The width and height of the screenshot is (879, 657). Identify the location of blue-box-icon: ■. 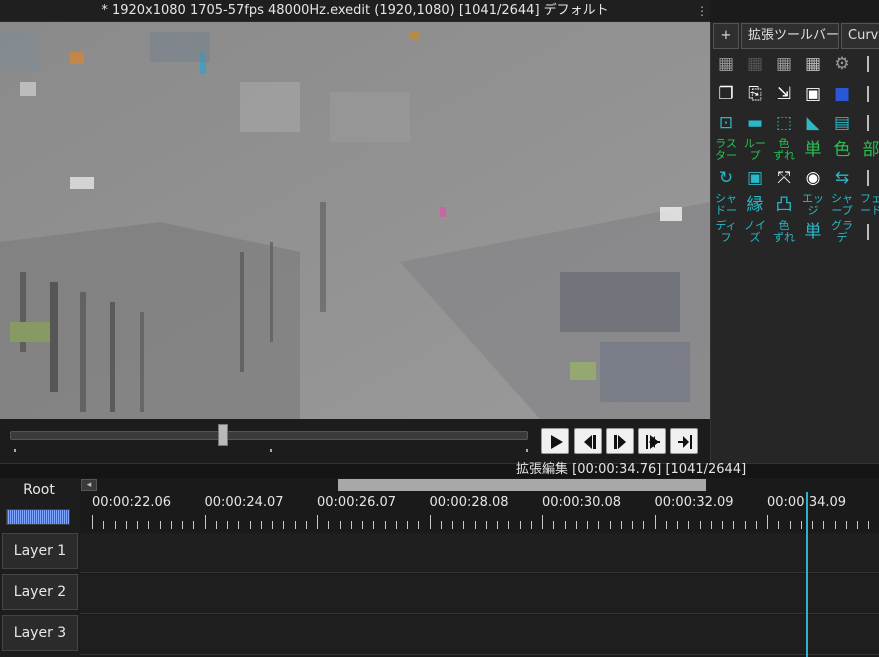
(842, 94).